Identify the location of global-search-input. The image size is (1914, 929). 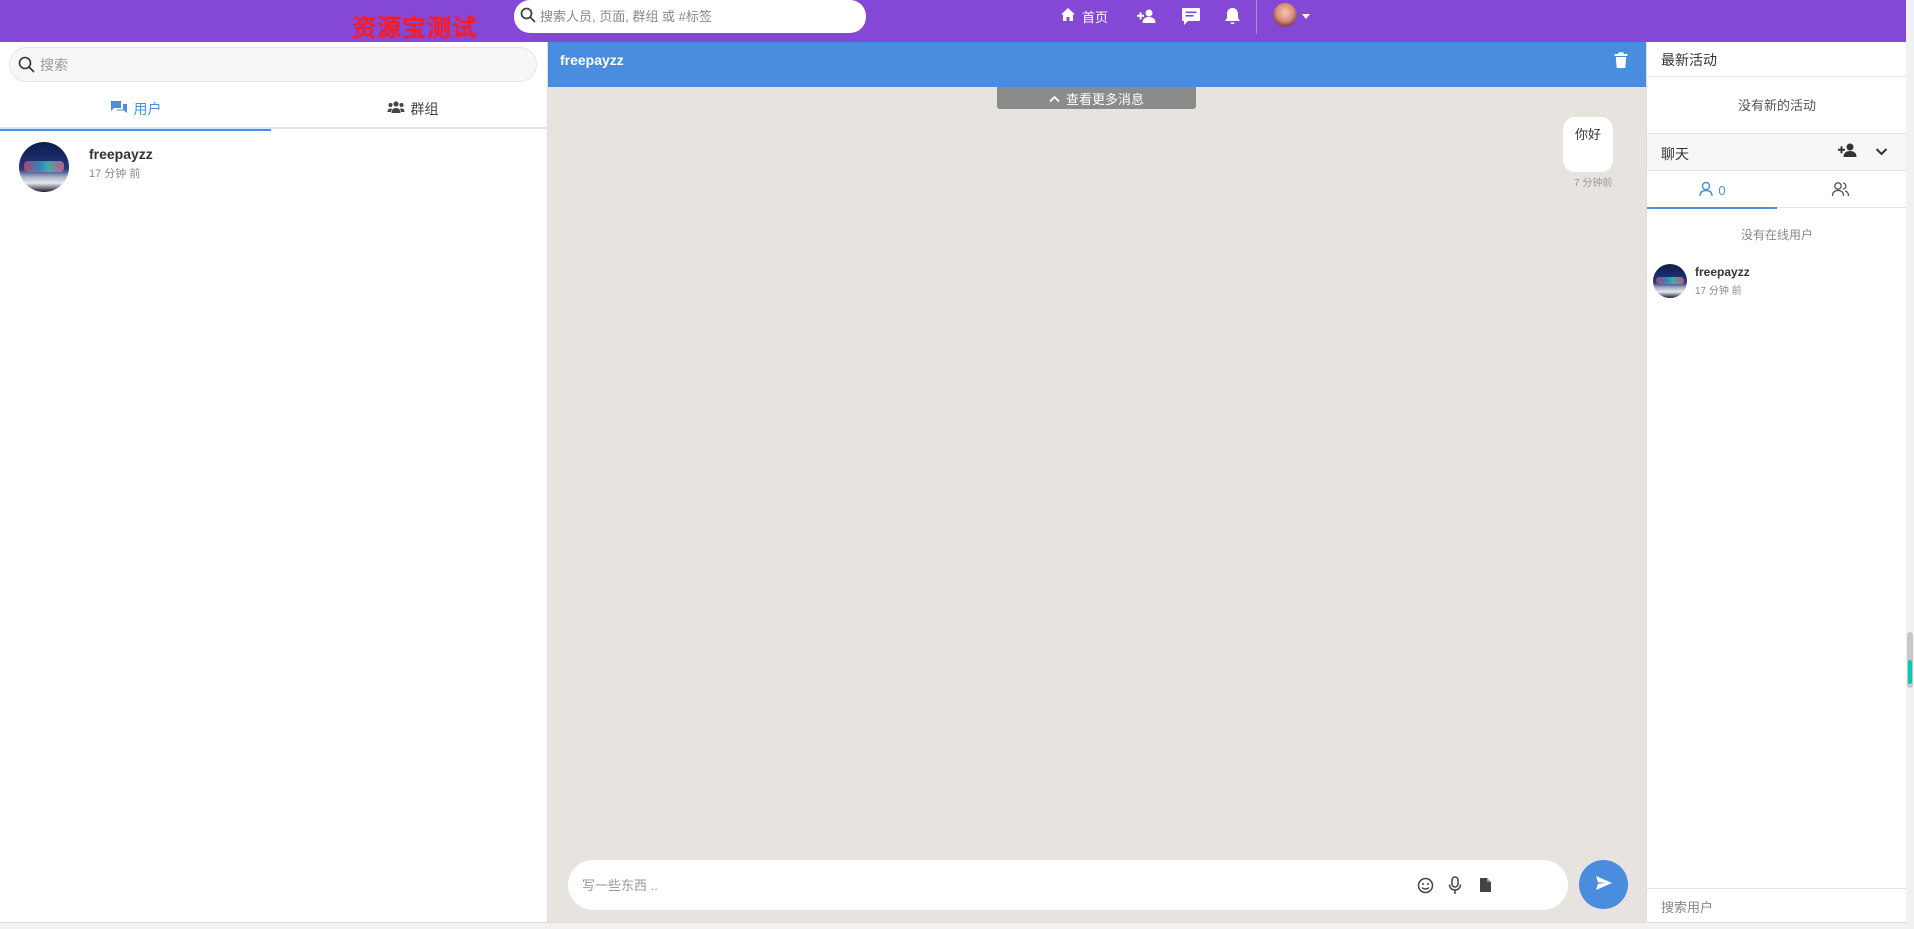
(695, 16).